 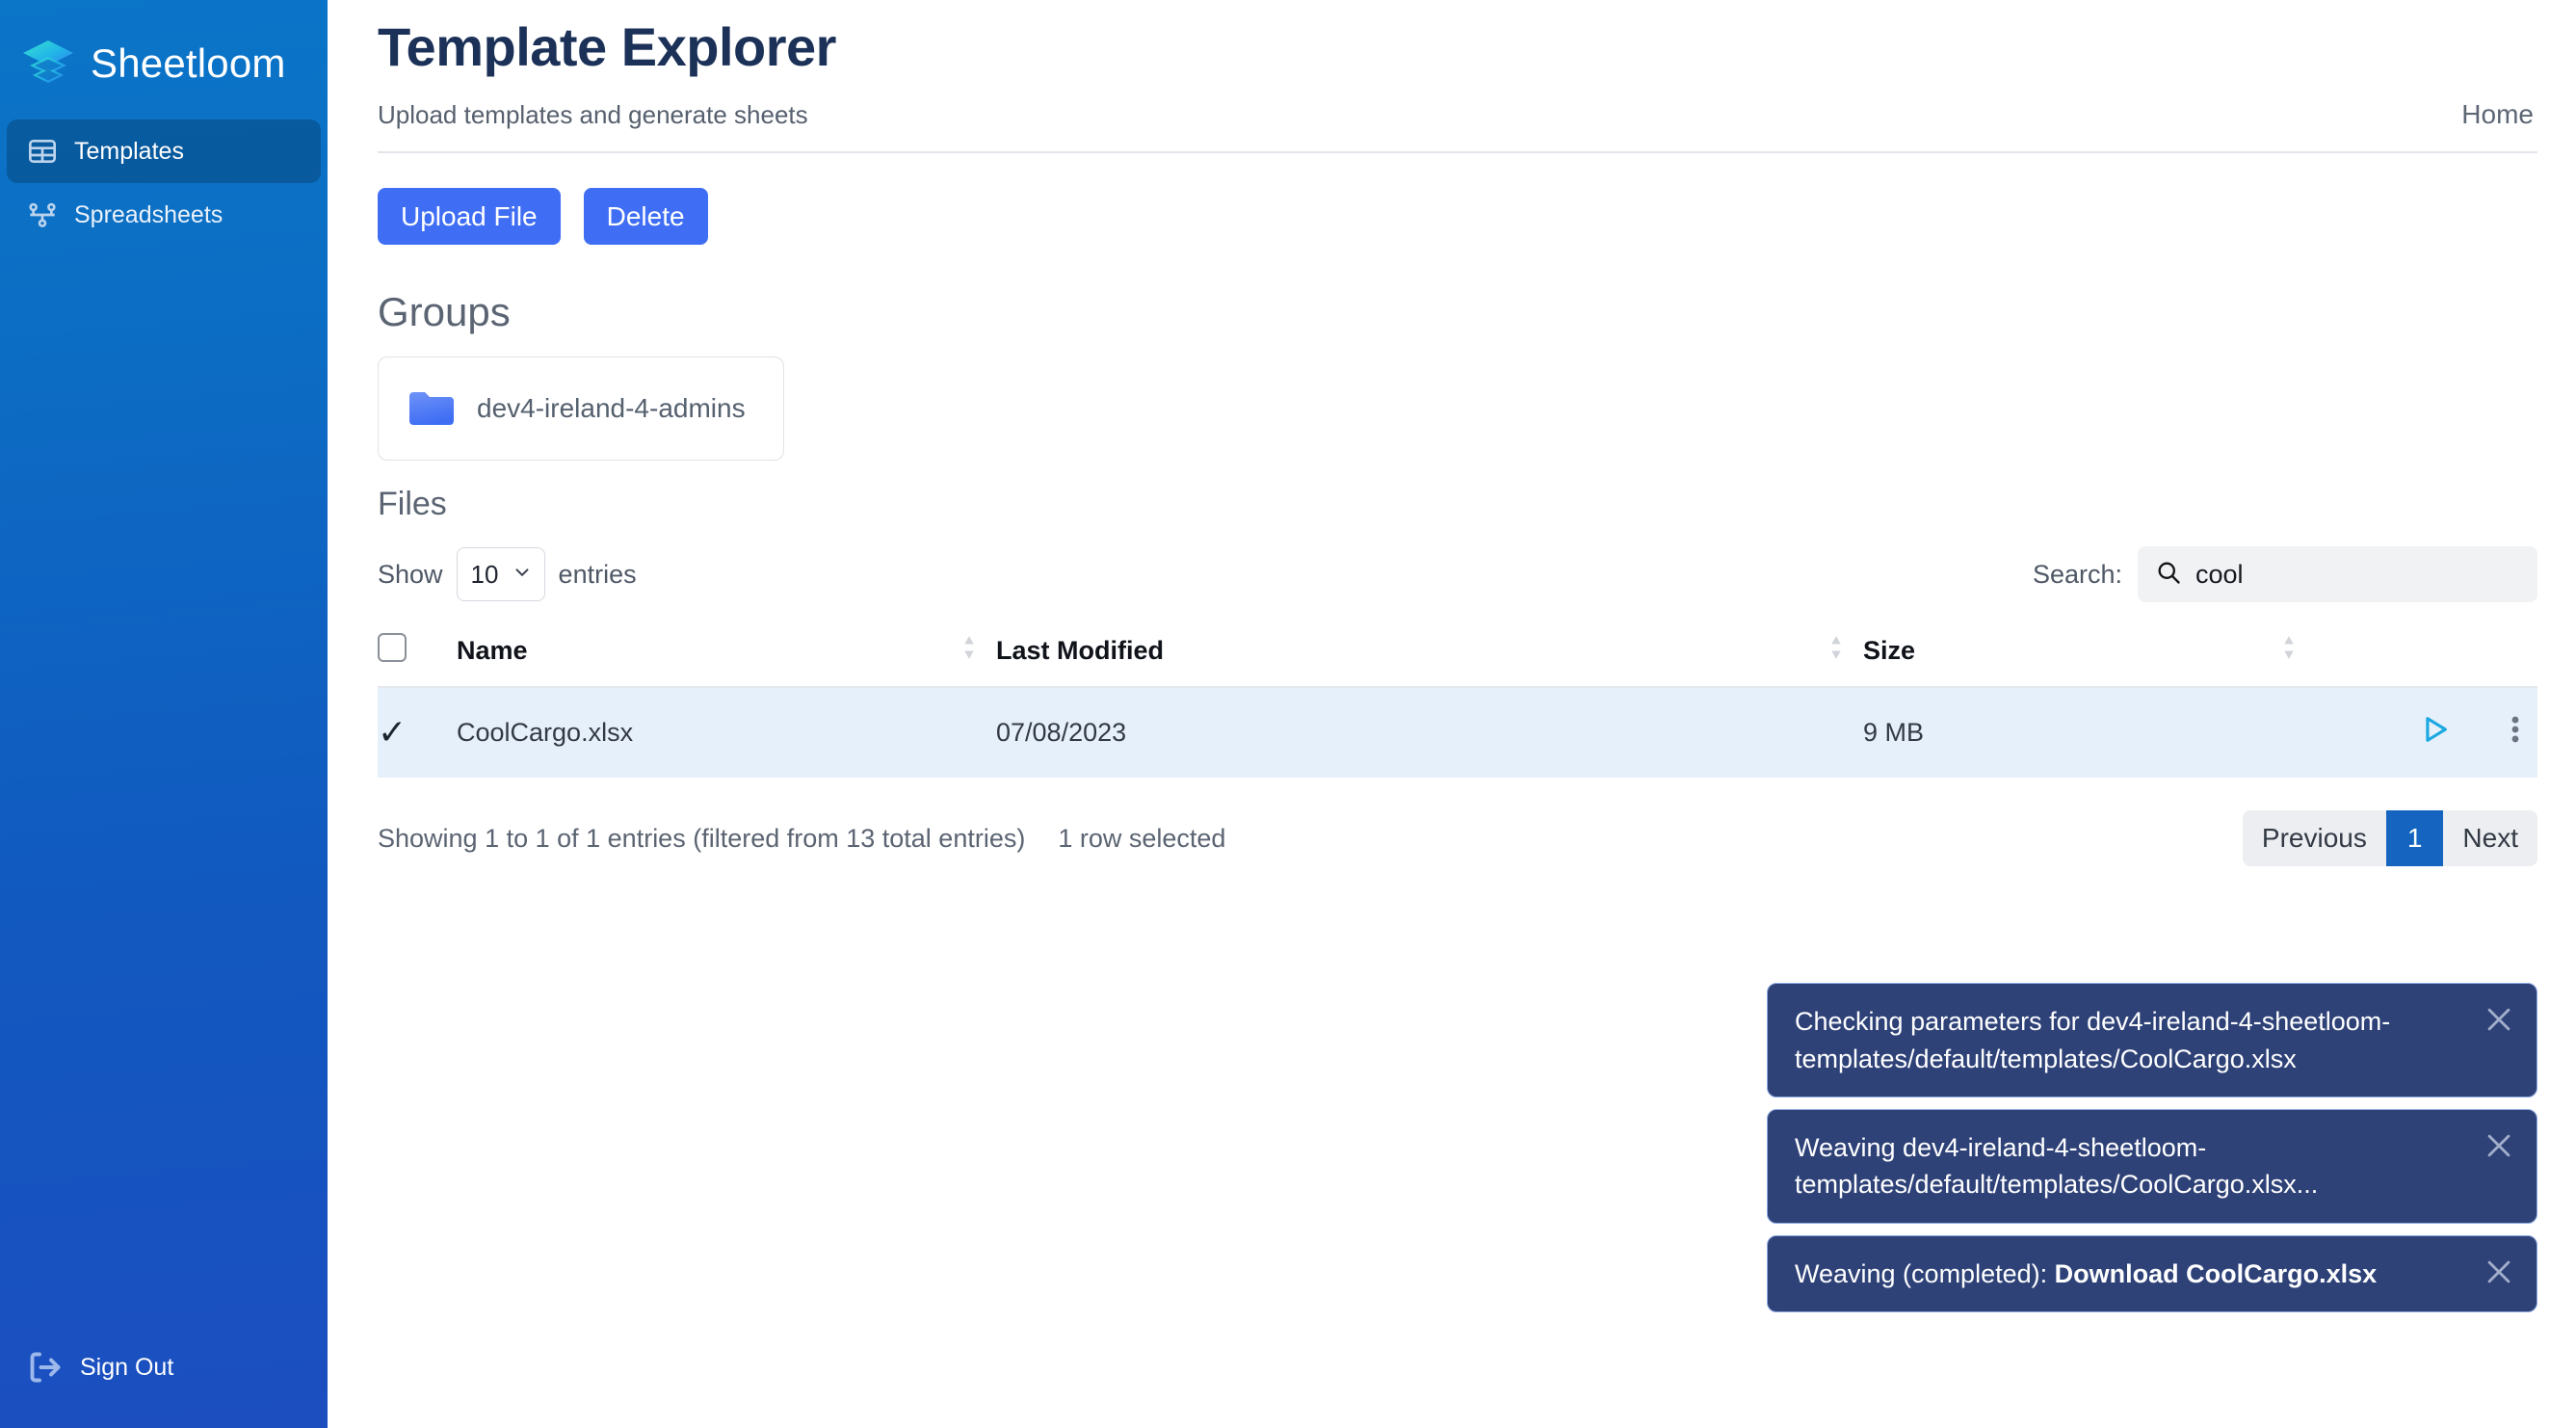 What do you see at coordinates (445, 312) in the screenshot?
I see `groups-title: Groups` at bounding box center [445, 312].